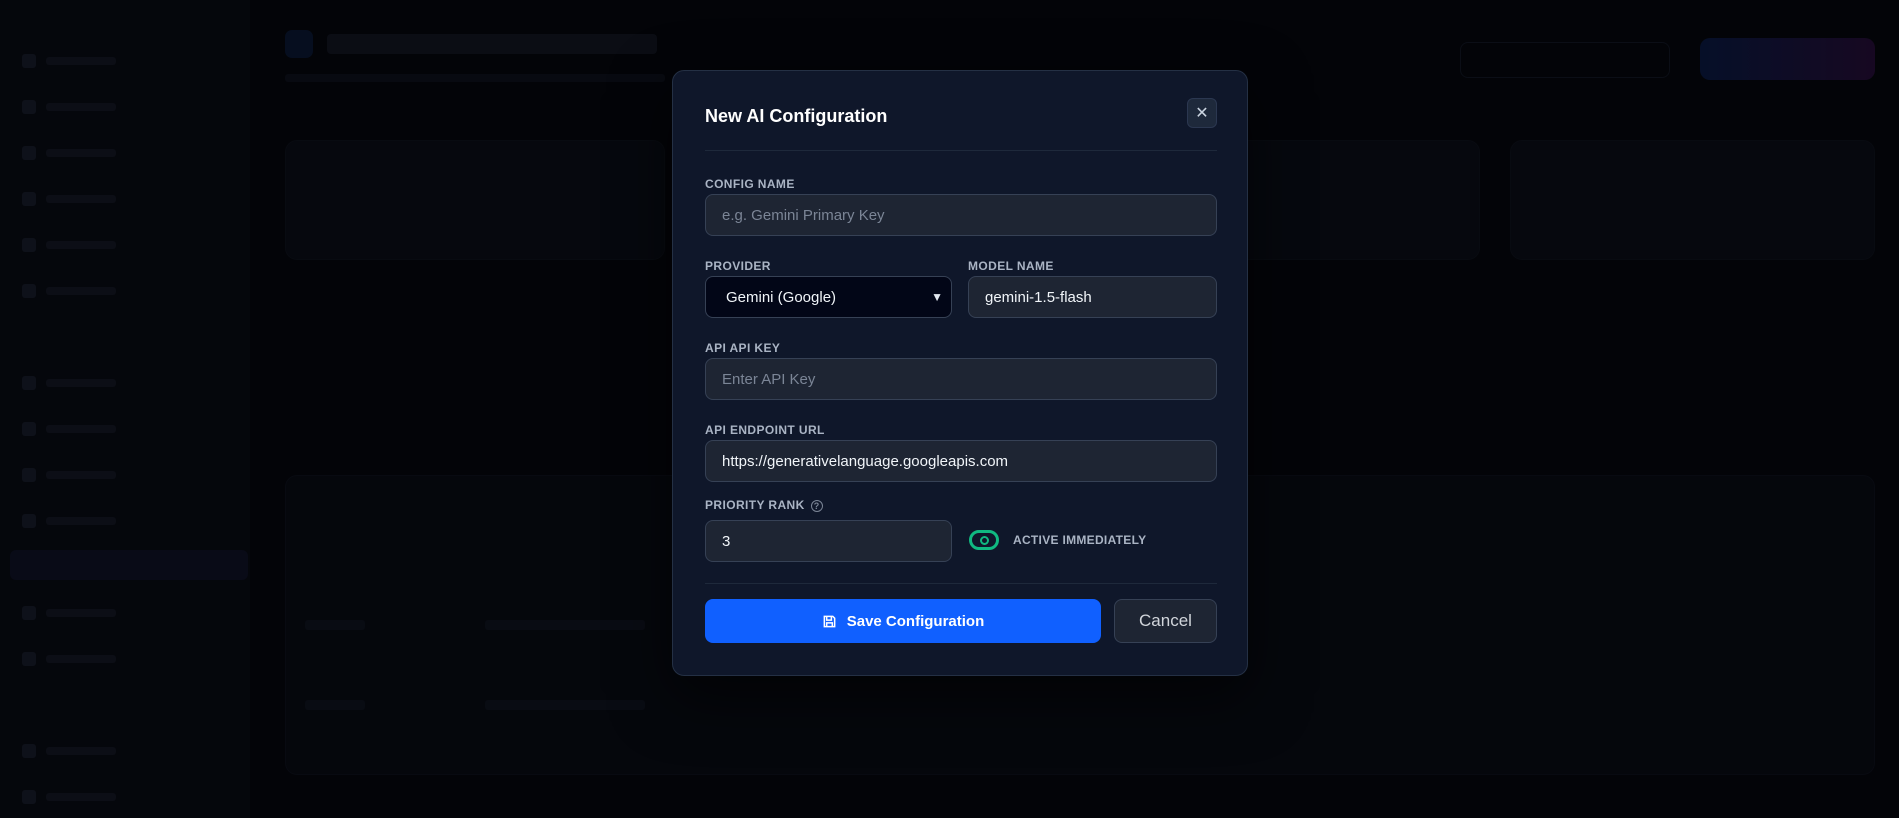 This screenshot has width=1899, height=818. Describe the element at coordinates (743, 348) in the screenshot. I see `api-key-label: API API KEY` at that location.